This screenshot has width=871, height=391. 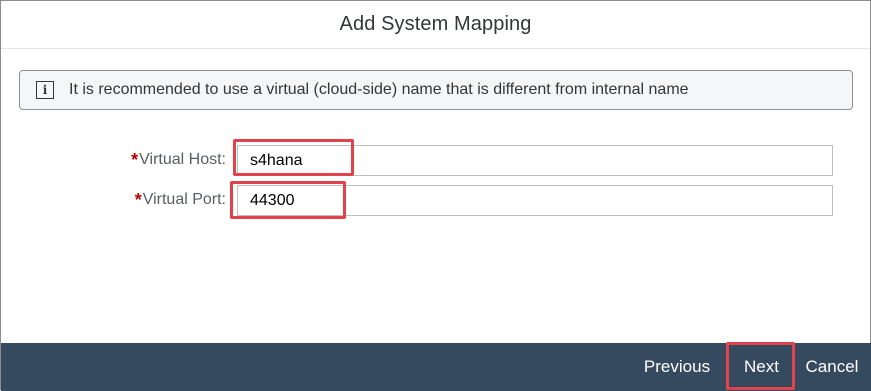 I want to click on dialog-title: Add System Mapping, so click(x=435, y=24).